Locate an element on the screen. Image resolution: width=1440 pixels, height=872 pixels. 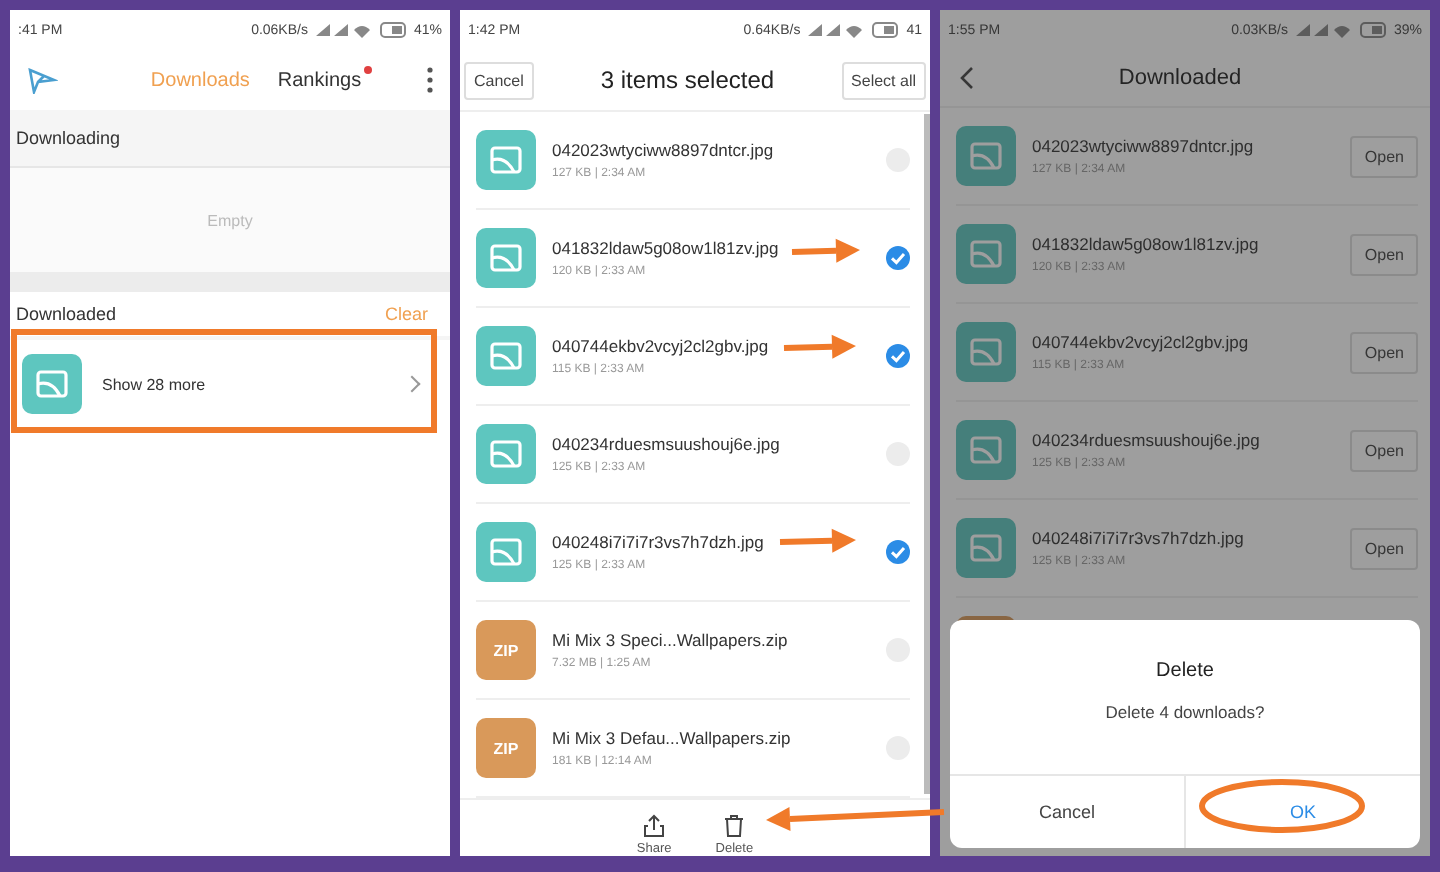
ok-button: OK is located at coordinates (1302, 812).